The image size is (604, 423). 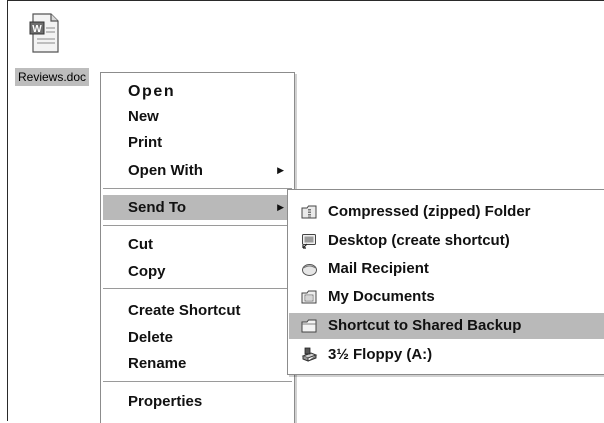 What do you see at coordinates (378, 268) in the screenshot?
I see `submenu-item-label: Mail Recipient` at bounding box center [378, 268].